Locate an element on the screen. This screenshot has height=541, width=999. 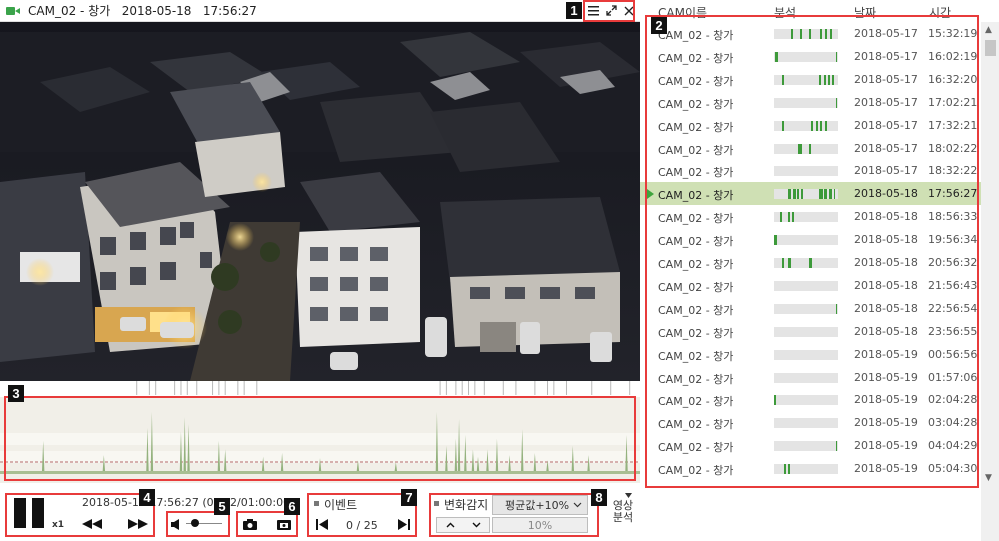
camera-status-icon is located at coordinates (13, 11).